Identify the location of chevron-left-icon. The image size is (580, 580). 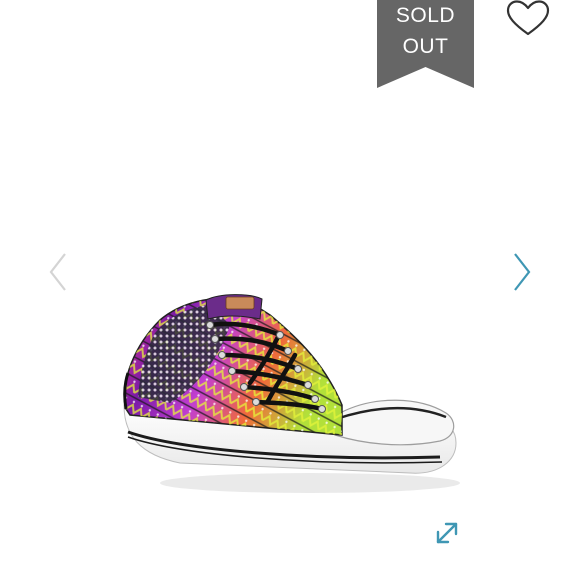
(57, 272).